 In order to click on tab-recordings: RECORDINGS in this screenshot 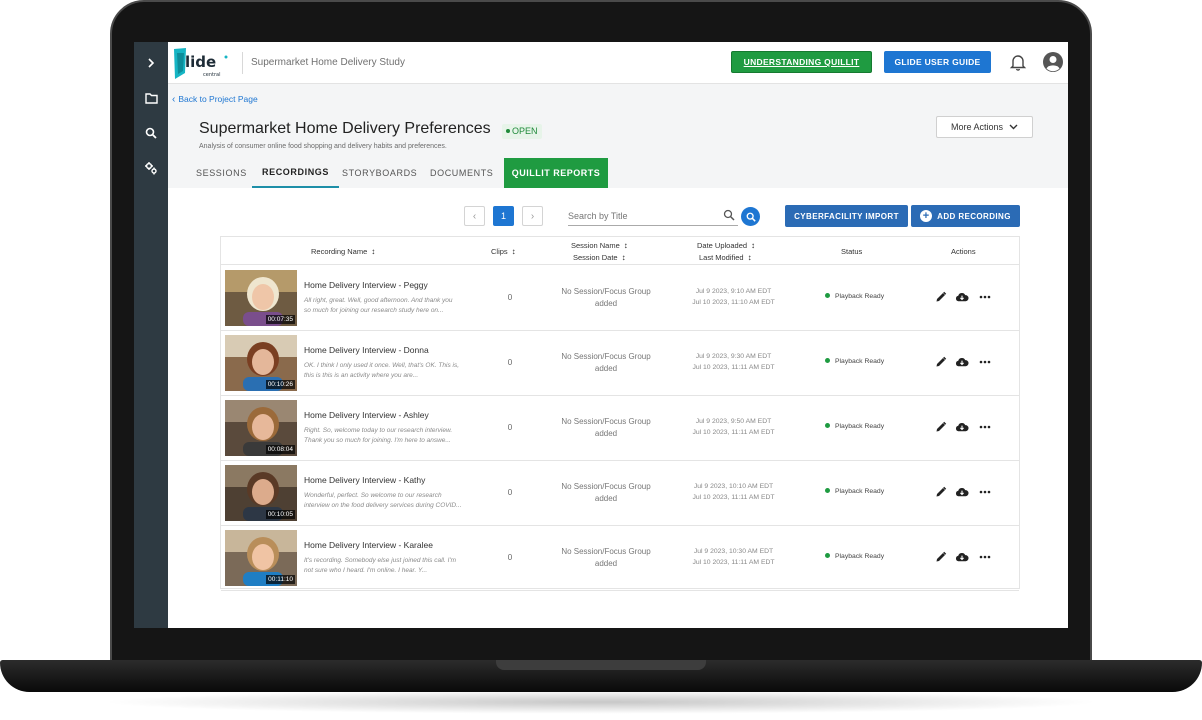, I will do `click(296, 173)`.